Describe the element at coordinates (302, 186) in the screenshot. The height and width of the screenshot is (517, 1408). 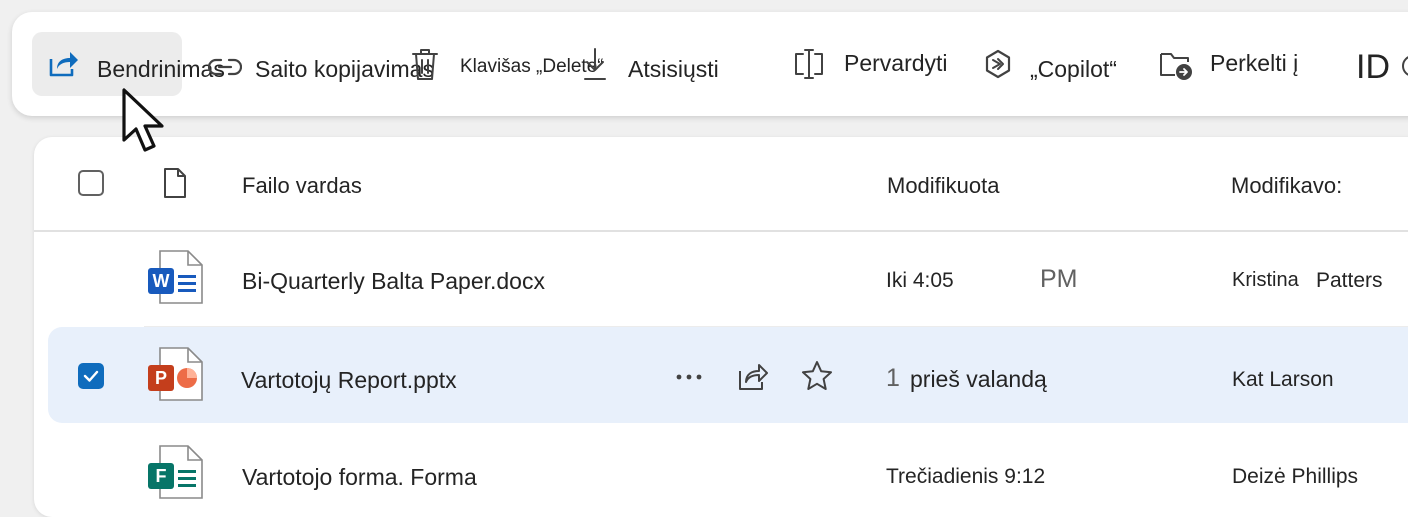
I see `column-header-name: Failo vardas` at that location.